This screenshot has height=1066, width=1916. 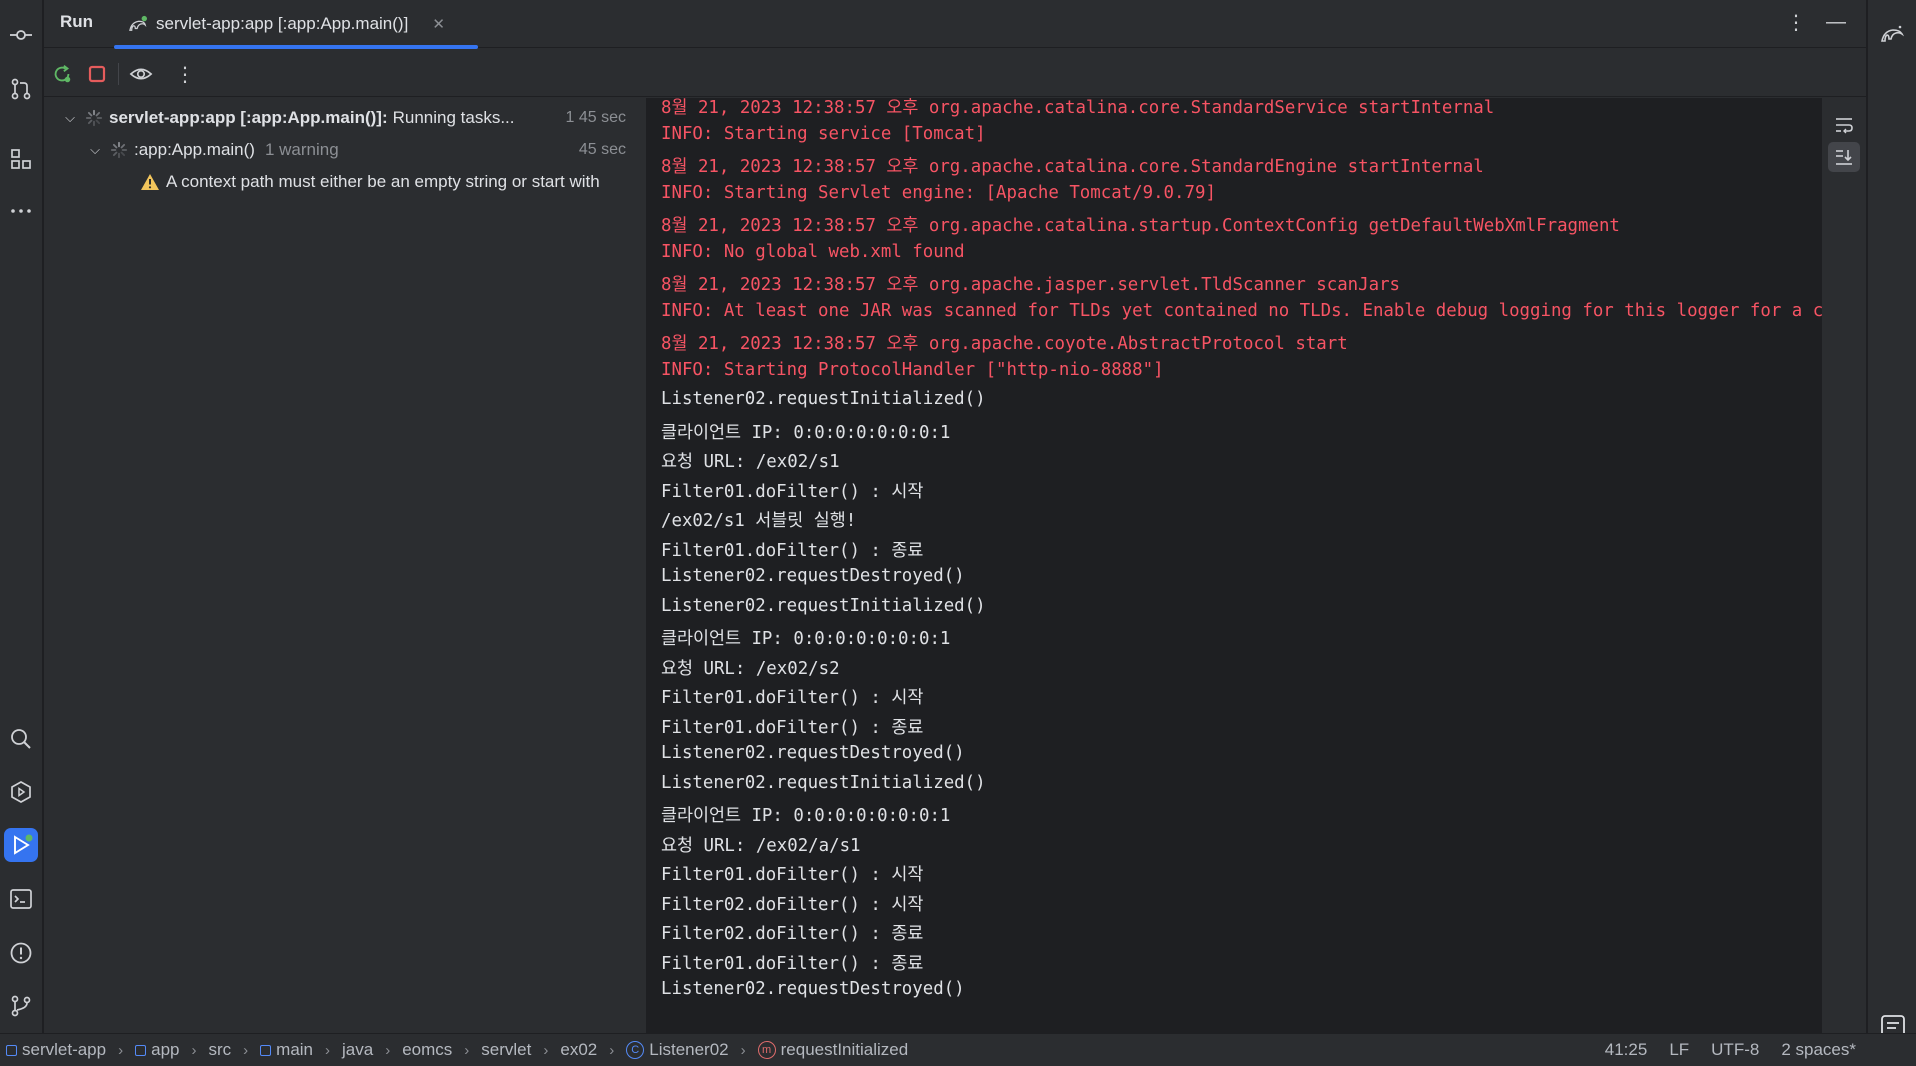 What do you see at coordinates (813, 251) in the screenshot?
I see `console-line: INFO: No global web.xml found` at bounding box center [813, 251].